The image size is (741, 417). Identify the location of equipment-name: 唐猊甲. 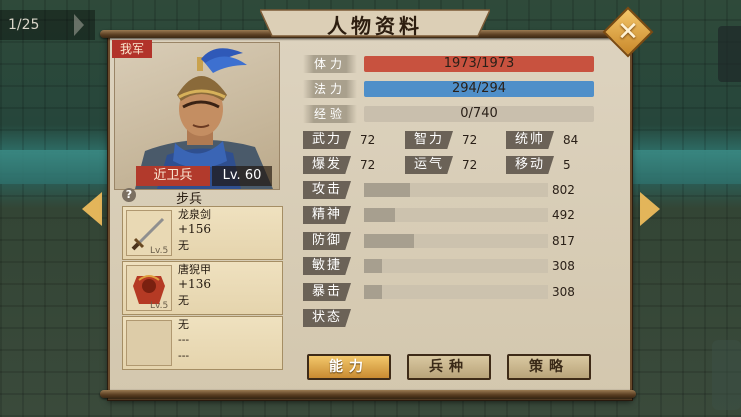
(194, 269).